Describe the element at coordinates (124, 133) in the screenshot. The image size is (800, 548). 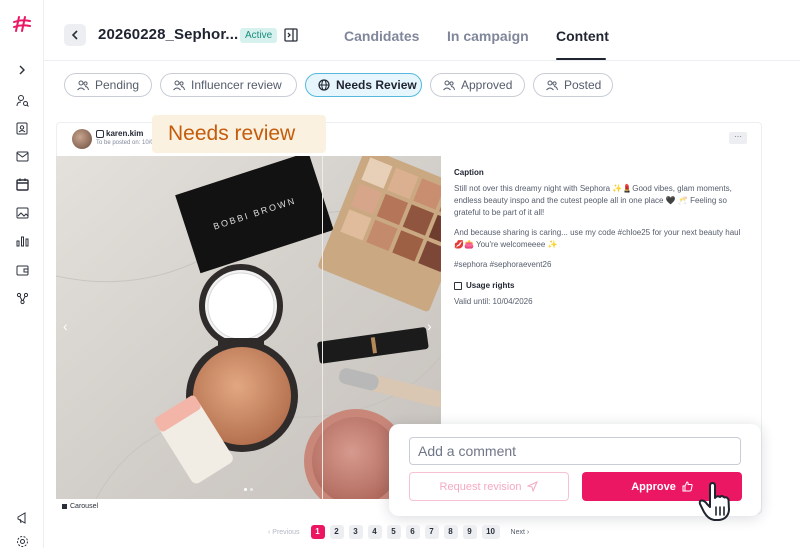
I see `influencer-handle: karen.kim` at that location.